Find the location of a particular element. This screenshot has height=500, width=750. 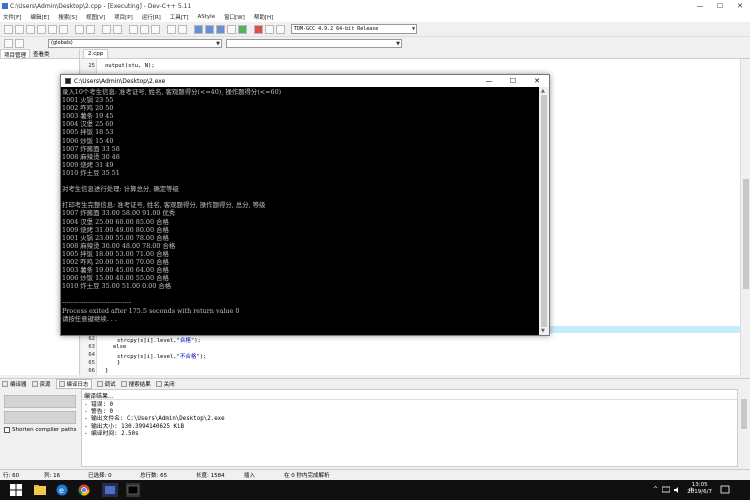

console-minimize-button: — is located at coordinates (489, 81).